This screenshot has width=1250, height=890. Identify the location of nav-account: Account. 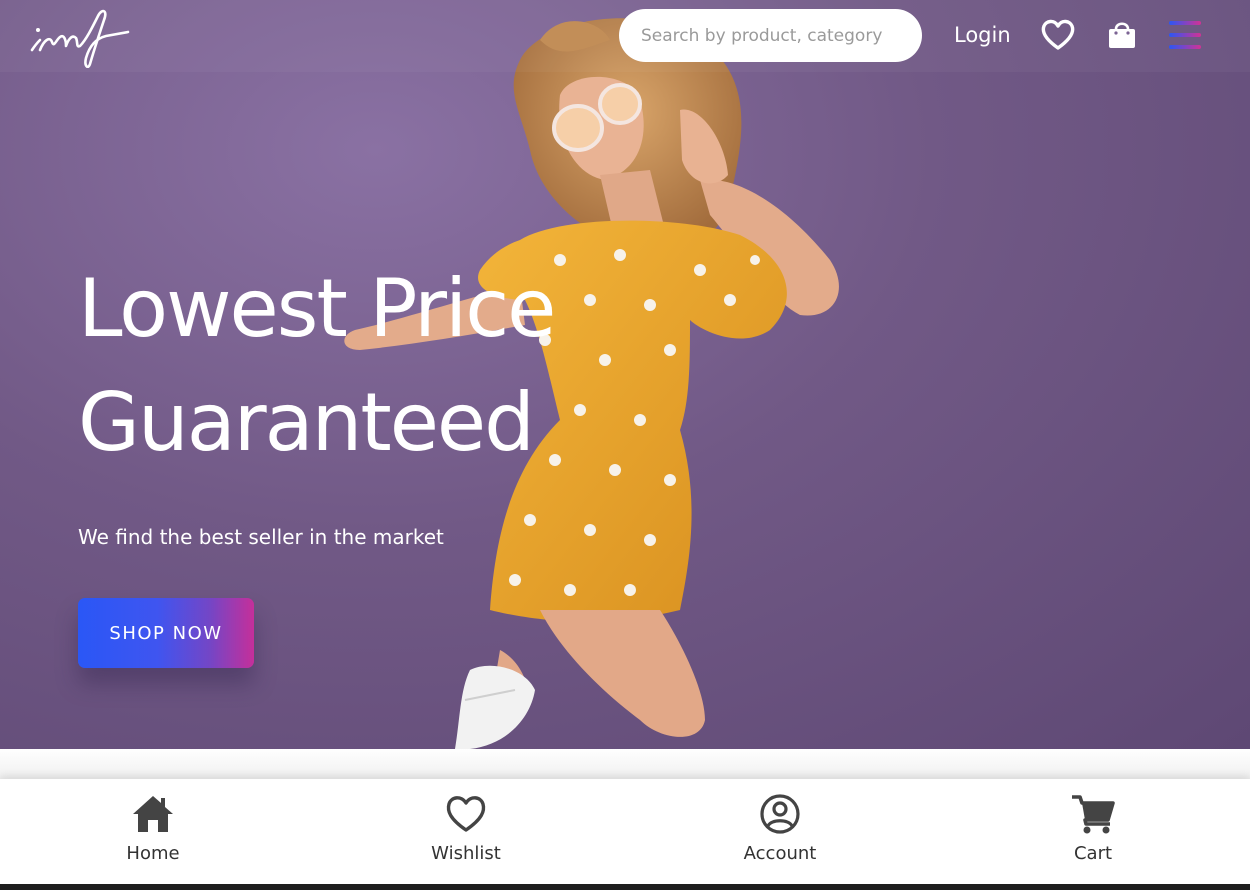
(780, 831).